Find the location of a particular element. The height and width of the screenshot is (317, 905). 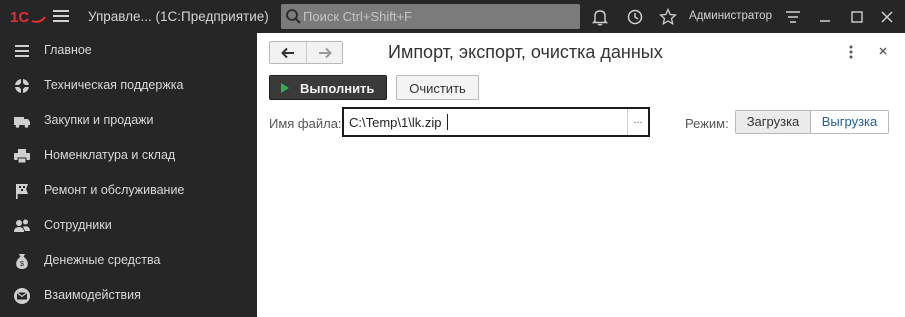

sidebar-item-label: Закупки и продажи is located at coordinates (99, 120).